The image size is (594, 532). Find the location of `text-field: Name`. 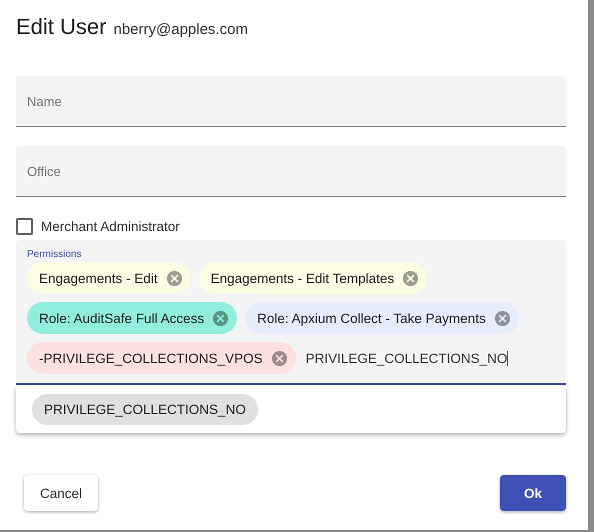

text-field: Name is located at coordinates (291, 101).